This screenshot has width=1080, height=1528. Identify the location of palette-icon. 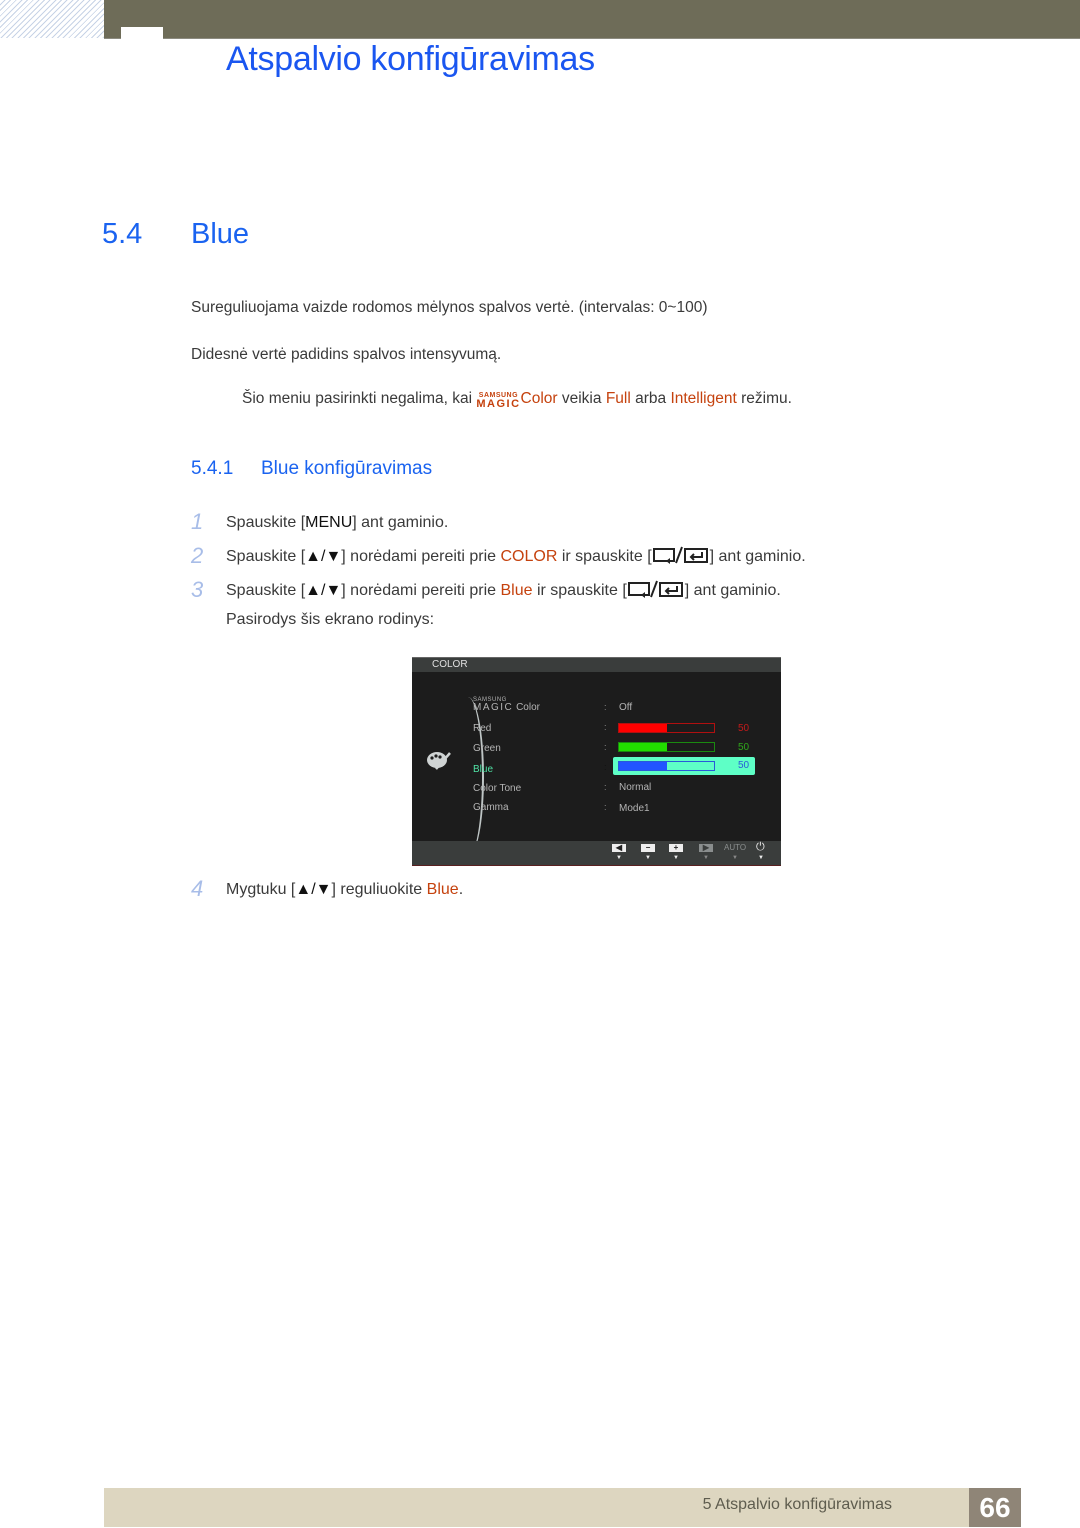
(439, 763).